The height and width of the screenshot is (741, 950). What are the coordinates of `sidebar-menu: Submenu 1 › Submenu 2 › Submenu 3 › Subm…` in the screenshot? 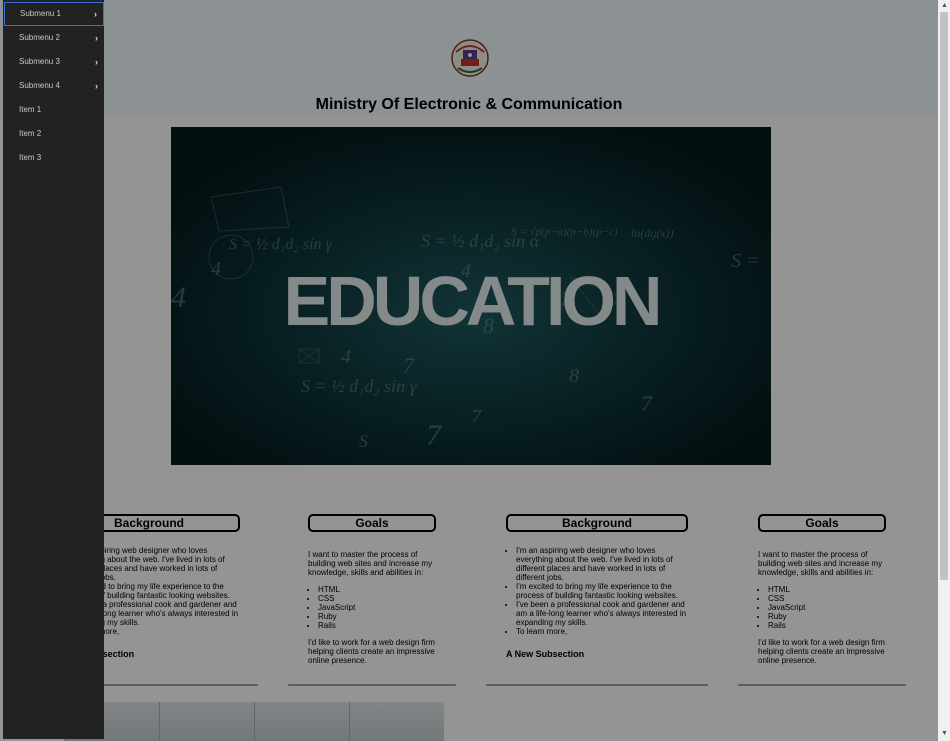 It's located at (53, 369).